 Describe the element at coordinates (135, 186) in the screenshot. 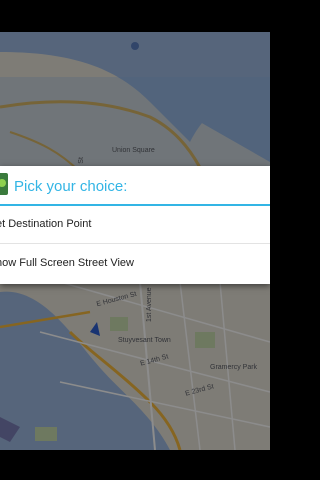

I see `dialog-header: Pick your choice:` at that location.